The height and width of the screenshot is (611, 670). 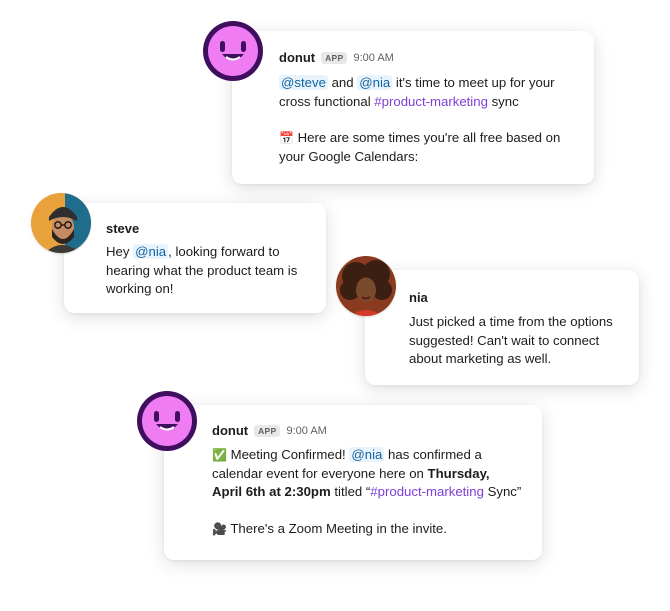 I want to click on author-name: steve, so click(x=122, y=228).